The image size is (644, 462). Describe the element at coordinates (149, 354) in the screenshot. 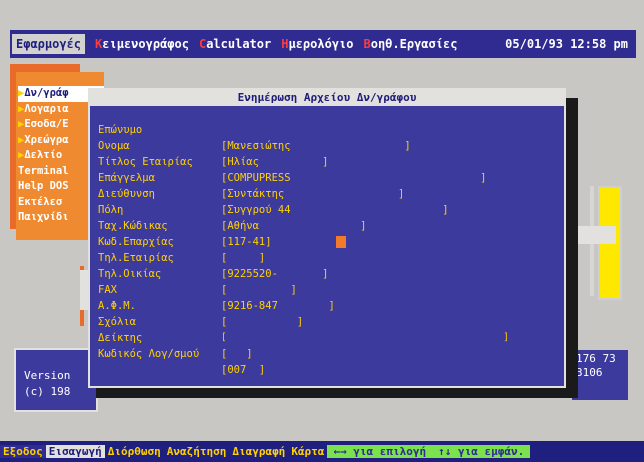

I see `field-label: Κωδικός Λογ/σμού` at that location.